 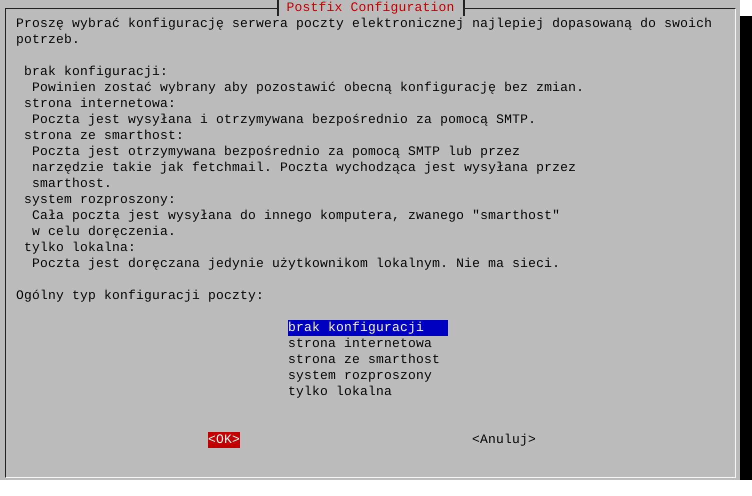 What do you see at coordinates (104, 232) in the screenshot?
I see `option-description: w celu doręczenia.` at bounding box center [104, 232].